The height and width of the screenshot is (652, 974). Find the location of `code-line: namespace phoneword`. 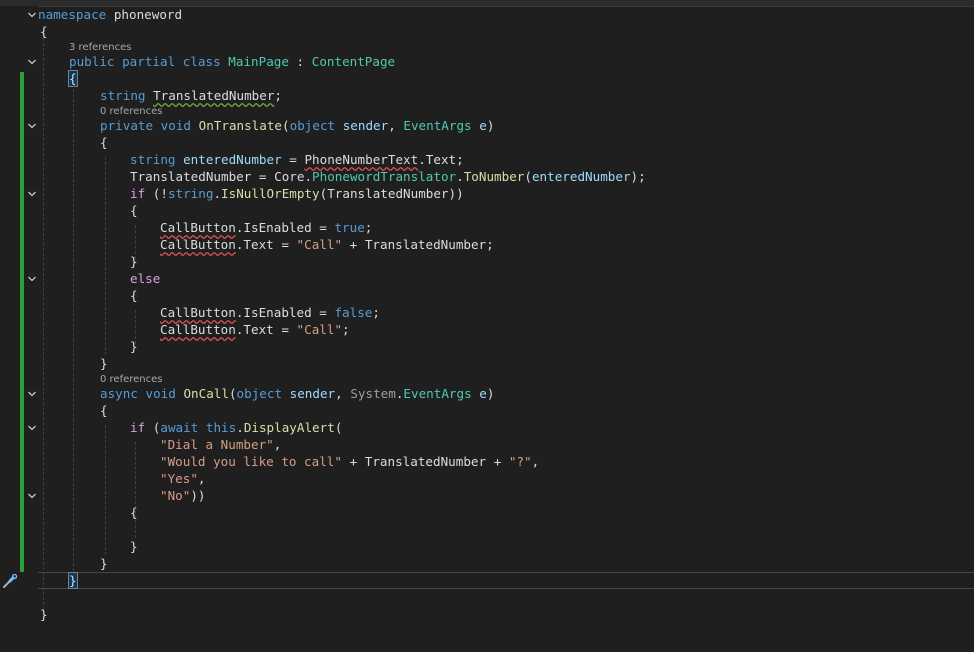

code-line: namespace phoneword is located at coordinates (110, 14).